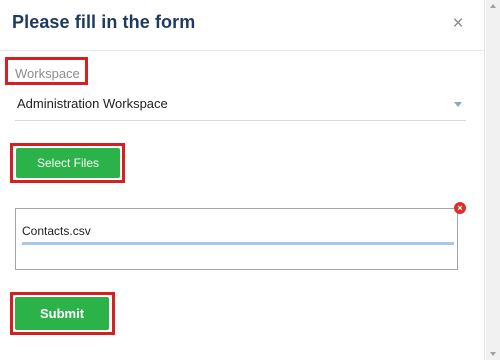  What do you see at coordinates (242, 25) in the screenshot?
I see `dialog-header: Please fill in the form ×` at bounding box center [242, 25].